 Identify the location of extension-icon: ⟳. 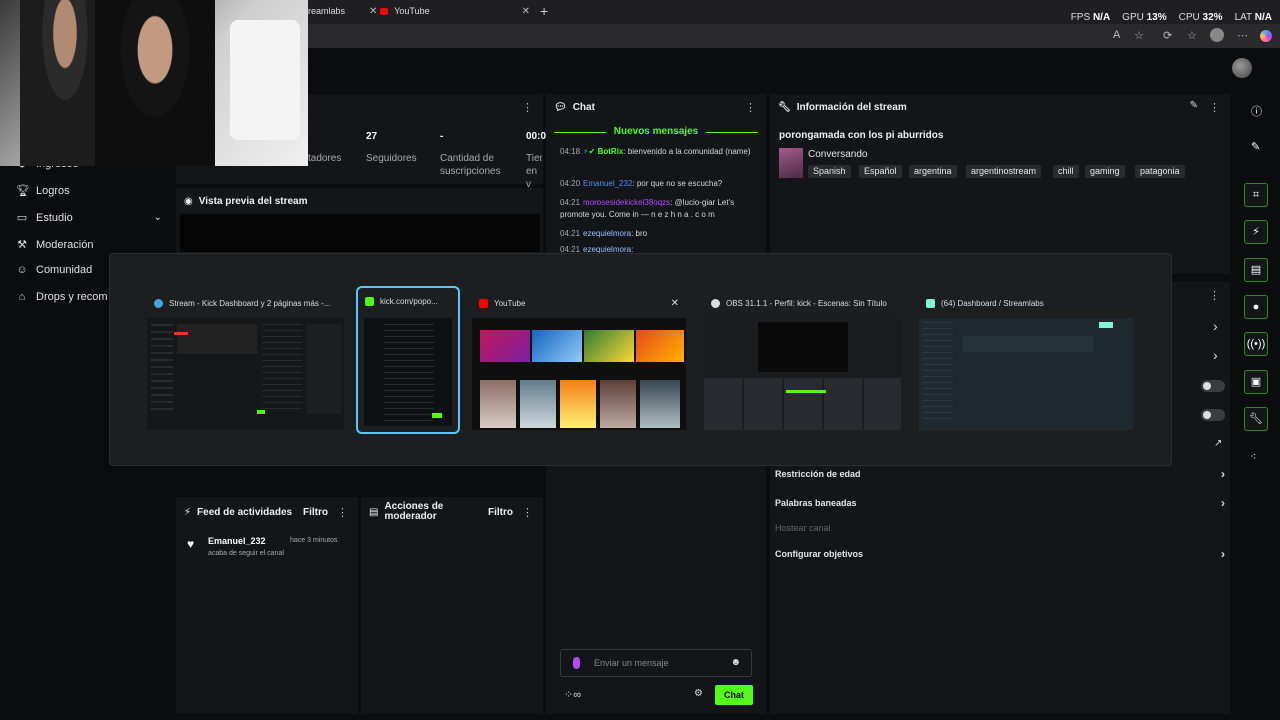
(1167, 35).